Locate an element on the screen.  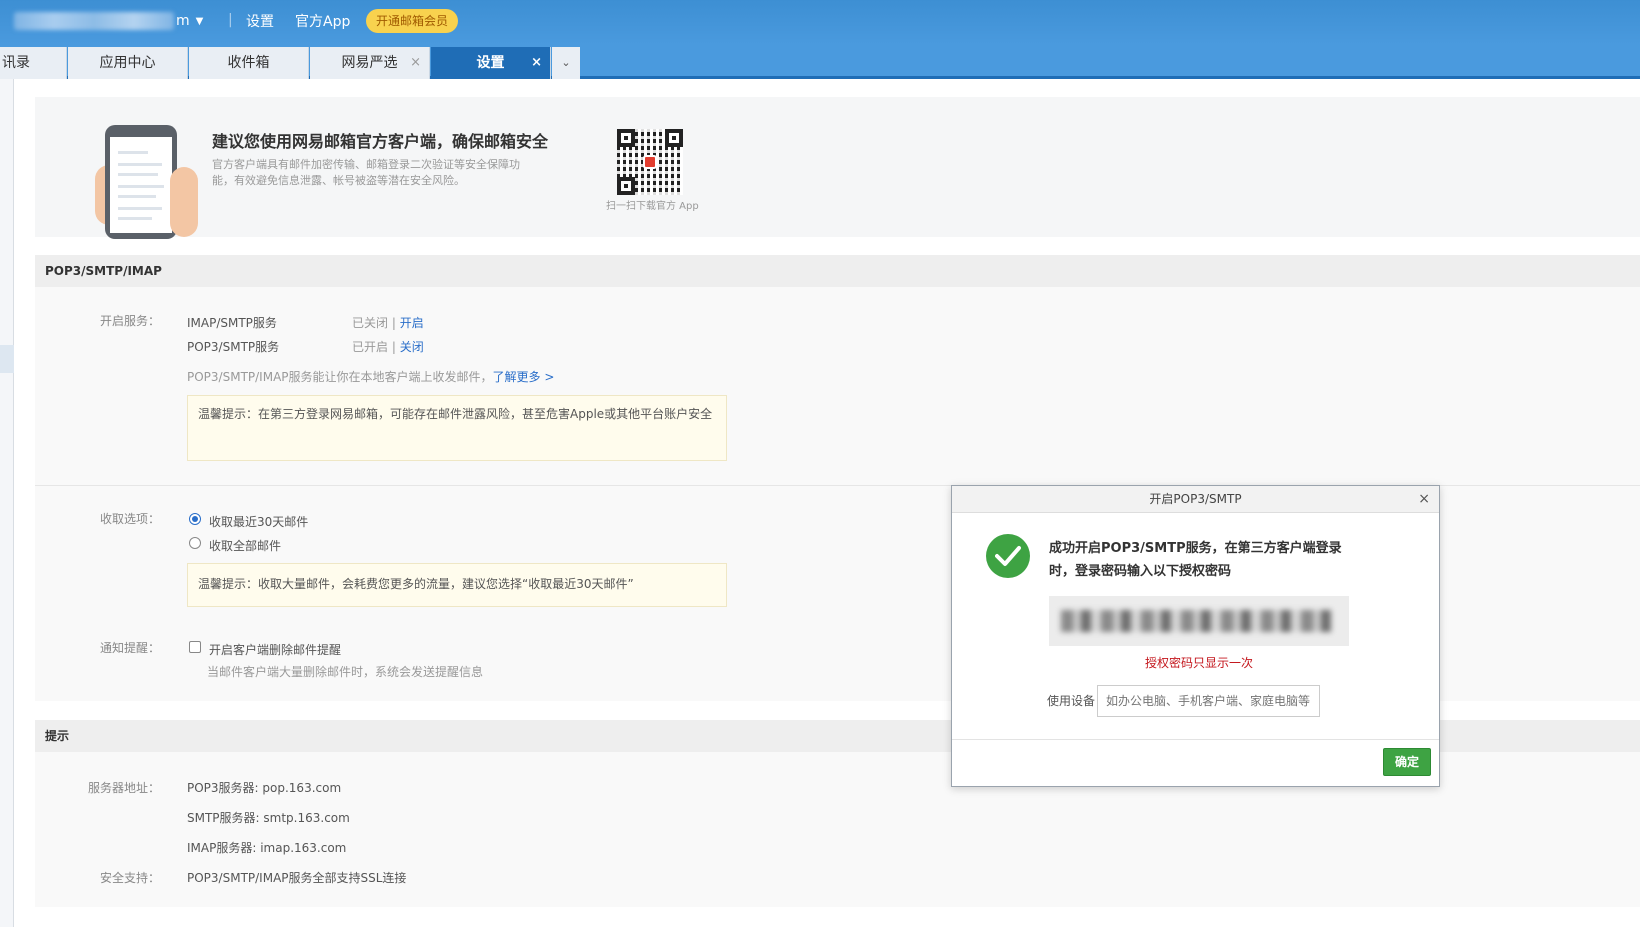
tab-label: 讯录 is located at coordinates (16, 63).